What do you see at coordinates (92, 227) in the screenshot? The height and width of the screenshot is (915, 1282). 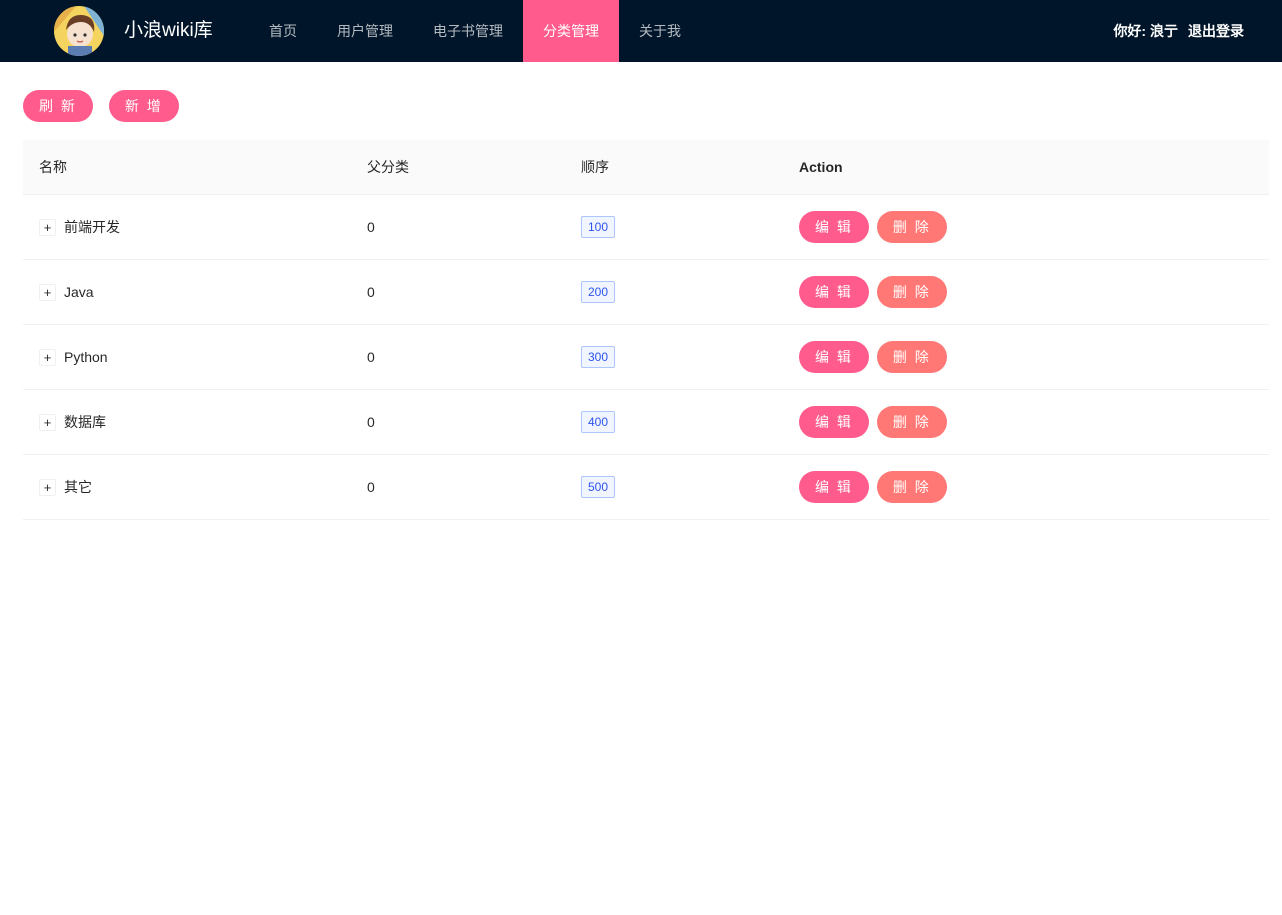 I see `category-name: 前端开发` at bounding box center [92, 227].